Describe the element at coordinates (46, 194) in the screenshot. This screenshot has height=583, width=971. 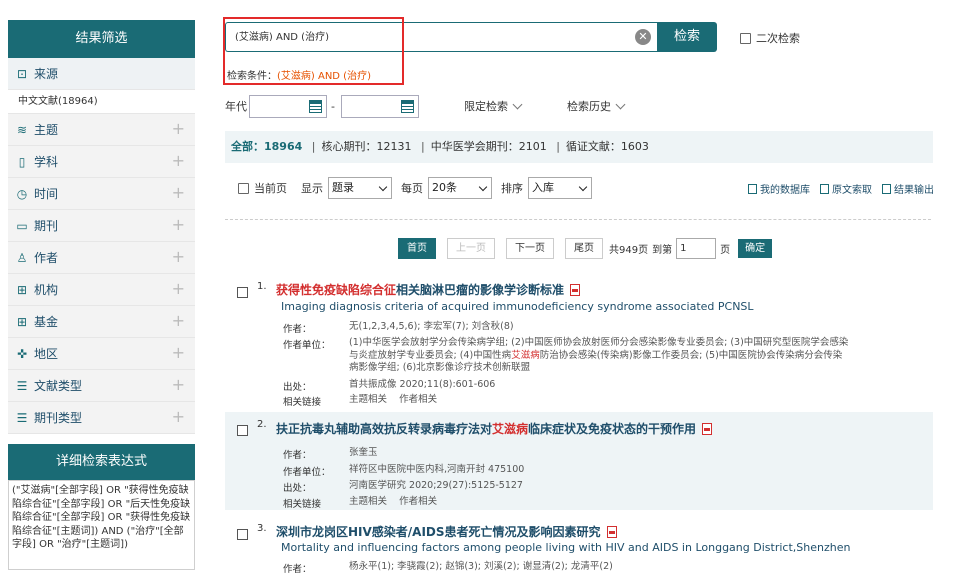
I see `facet-label: 时间` at that location.